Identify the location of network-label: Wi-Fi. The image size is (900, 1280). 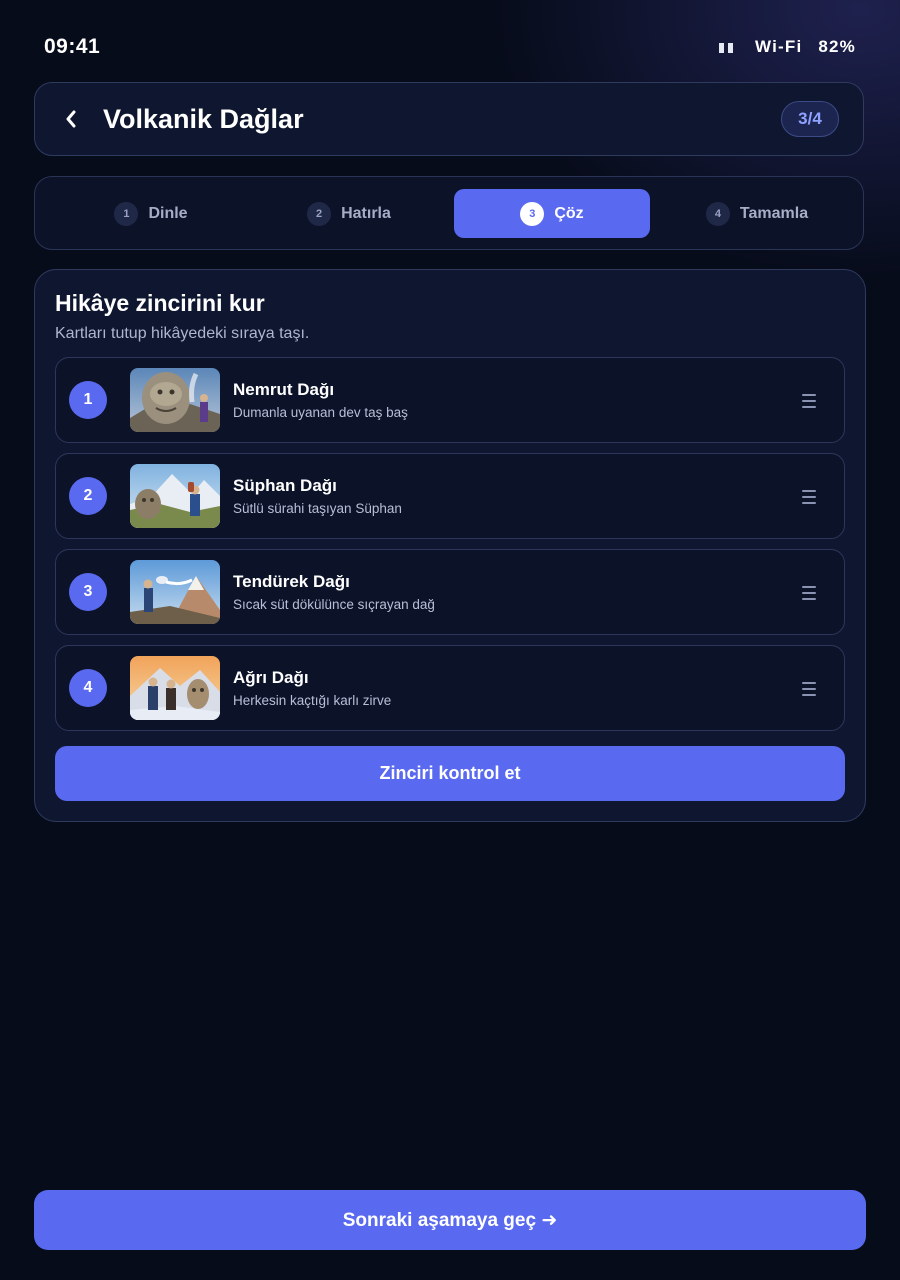
(778, 46).